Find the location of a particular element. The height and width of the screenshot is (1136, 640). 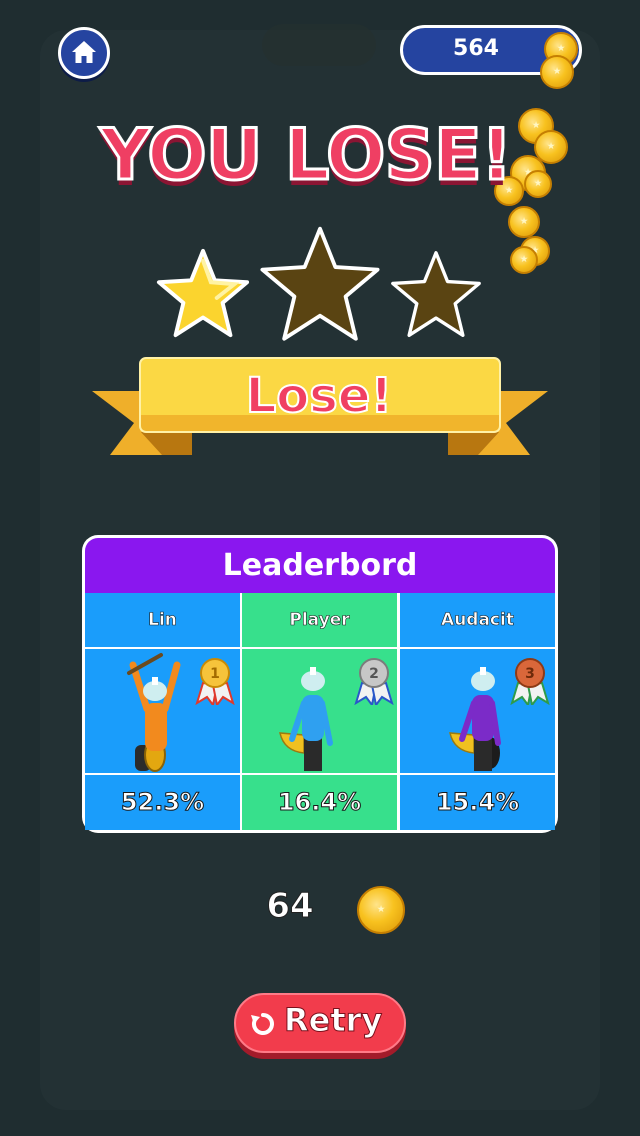

medal-icon-gold: 1 is located at coordinates (215, 681).